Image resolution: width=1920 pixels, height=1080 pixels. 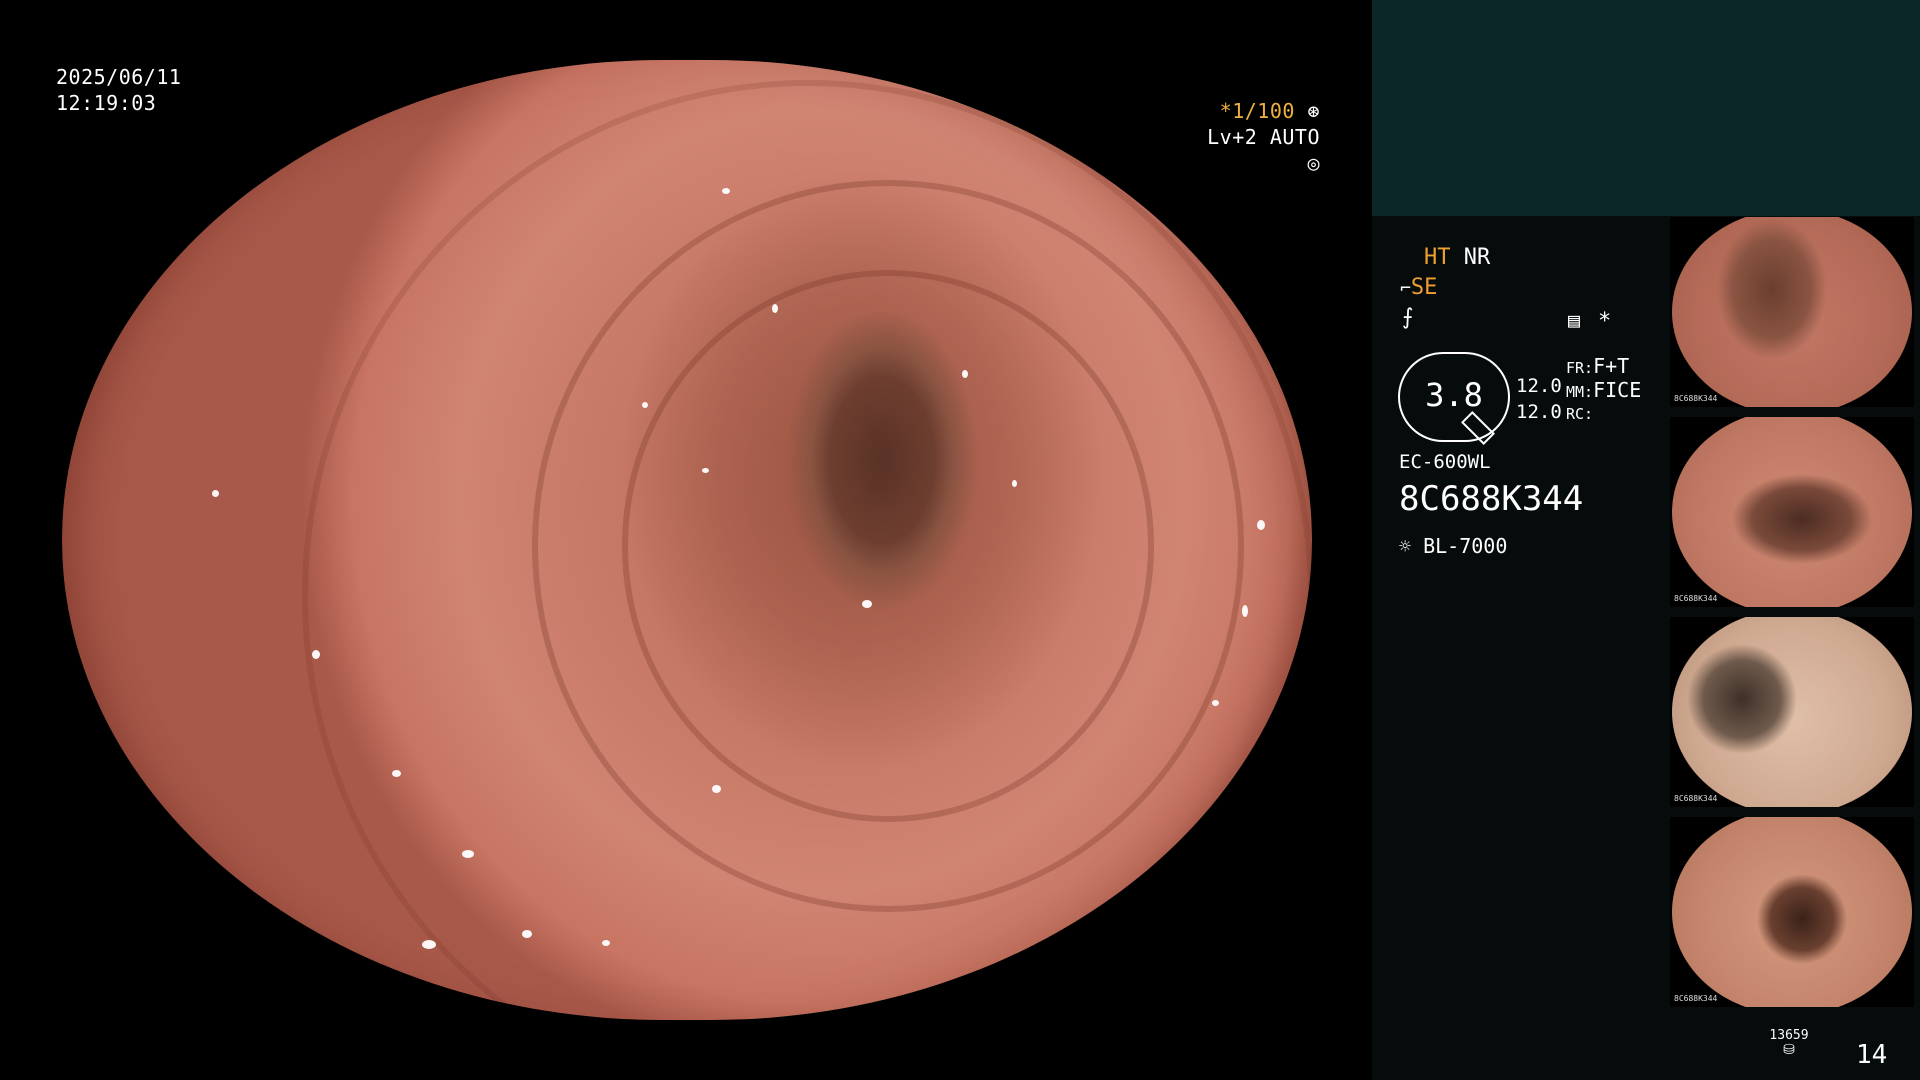 I want to click on fr-label: FR:, so click(x=1580, y=368).